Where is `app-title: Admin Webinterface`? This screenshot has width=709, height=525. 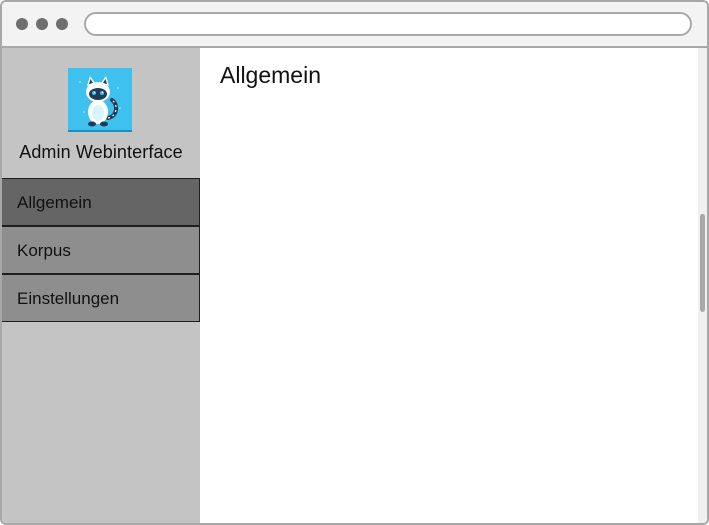
app-title: Admin Webinterface is located at coordinates (101, 152).